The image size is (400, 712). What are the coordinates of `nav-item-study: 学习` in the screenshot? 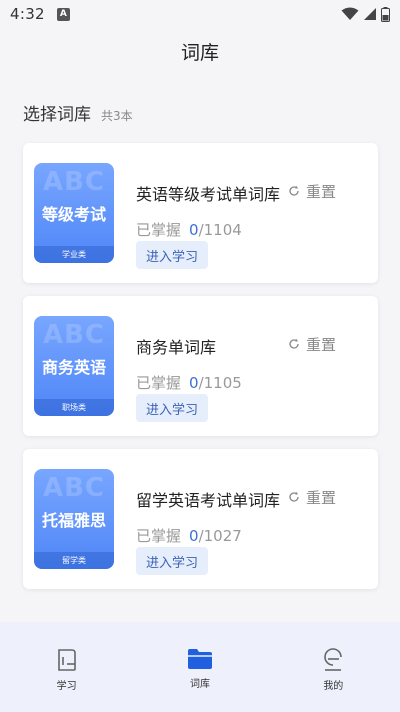 It's located at (66, 667).